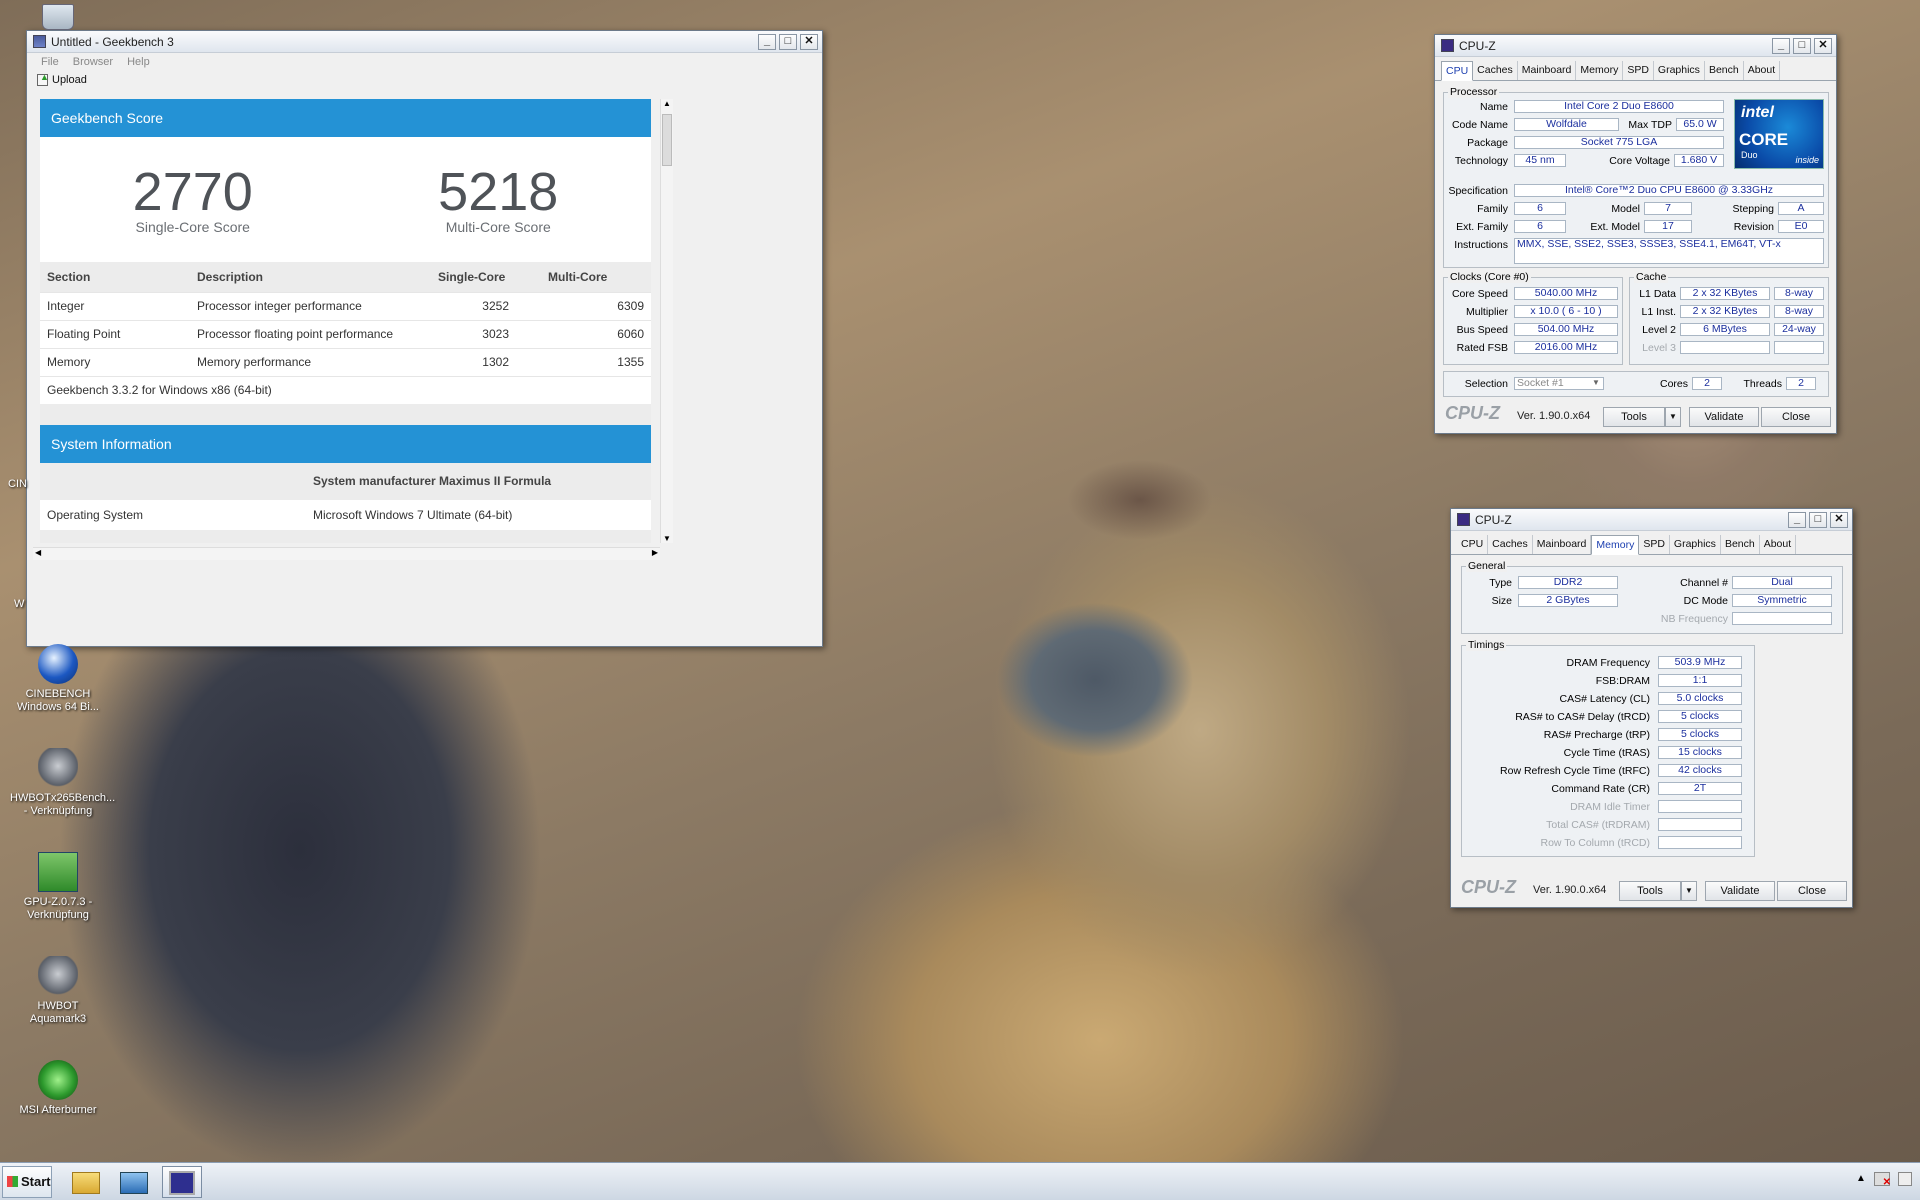 This screenshot has height=1200, width=1920. Describe the element at coordinates (498, 192) in the screenshot. I see `multi-core-score: 5218` at that location.